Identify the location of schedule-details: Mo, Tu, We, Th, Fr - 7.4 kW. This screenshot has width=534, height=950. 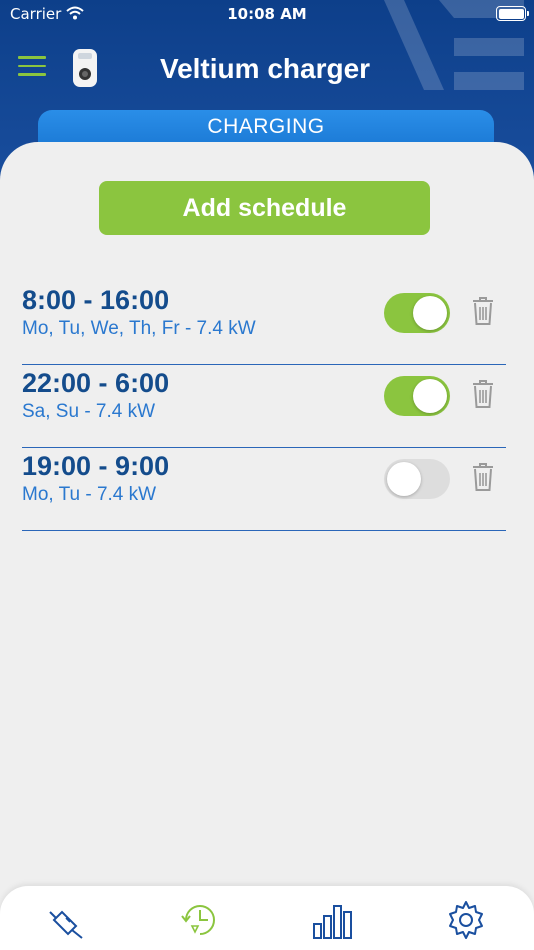
(139, 328).